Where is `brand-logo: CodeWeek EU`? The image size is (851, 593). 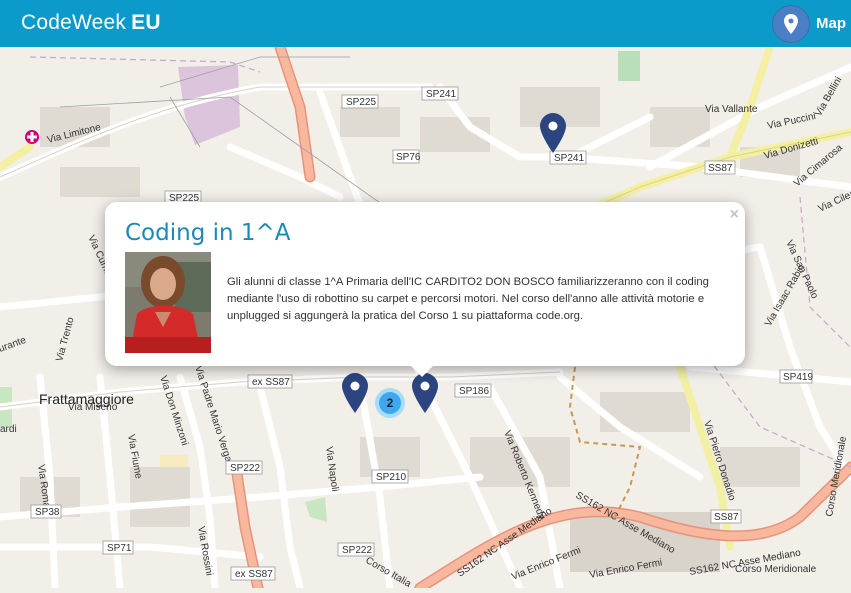 brand-logo: CodeWeek EU is located at coordinates (91, 23).